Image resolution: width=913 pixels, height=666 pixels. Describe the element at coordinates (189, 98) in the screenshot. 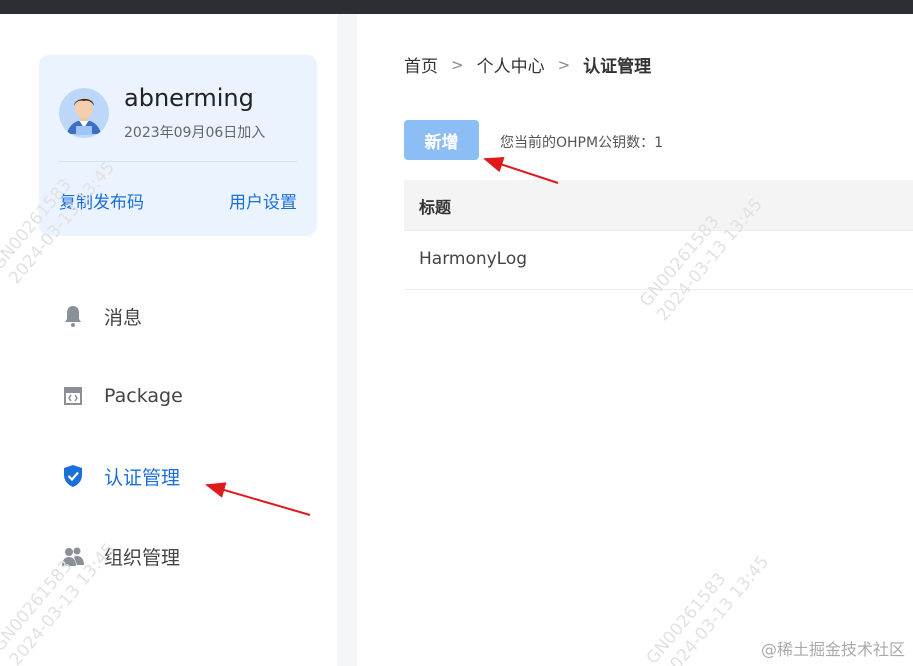

I see `username: abnerming` at that location.